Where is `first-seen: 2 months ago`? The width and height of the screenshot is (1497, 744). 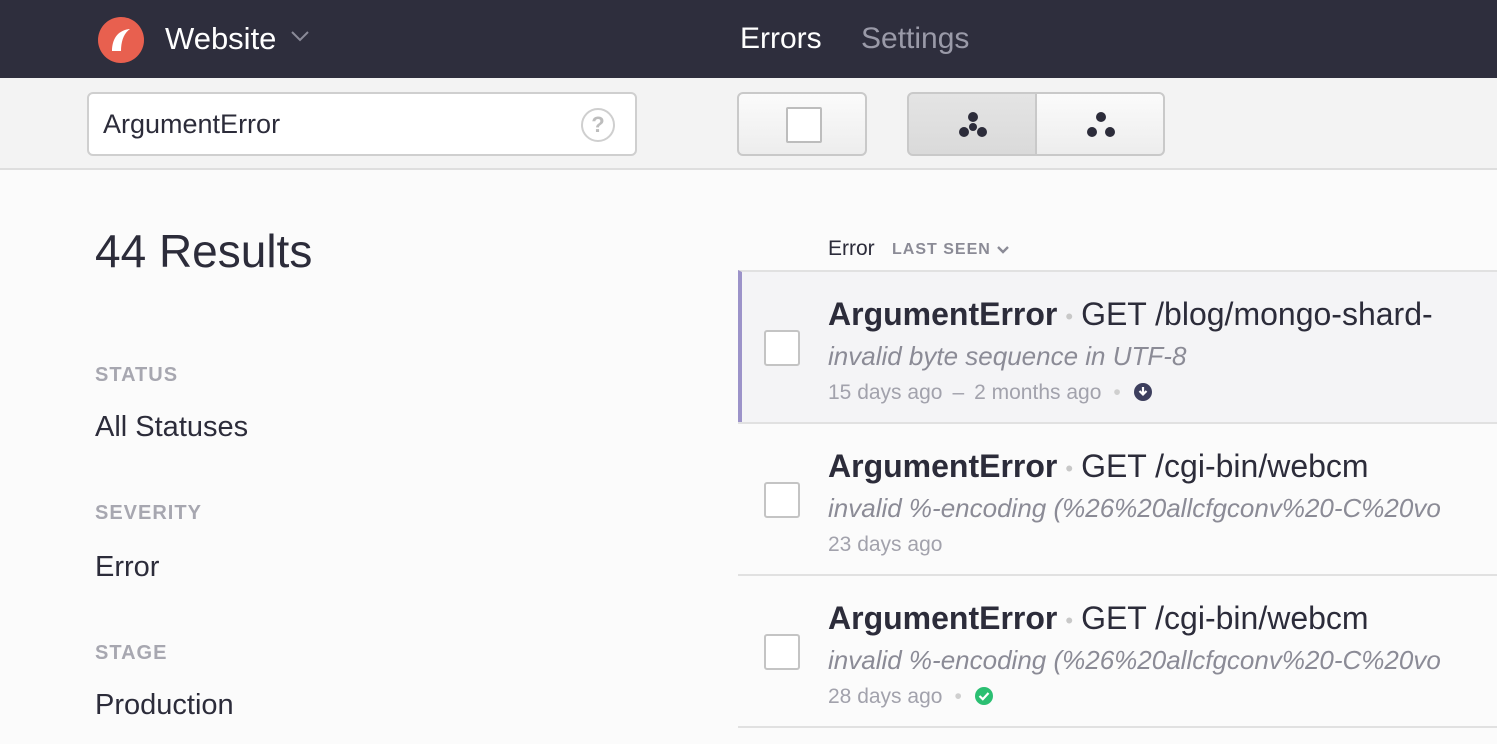
first-seen: 2 months ago is located at coordinates (1038, 392).